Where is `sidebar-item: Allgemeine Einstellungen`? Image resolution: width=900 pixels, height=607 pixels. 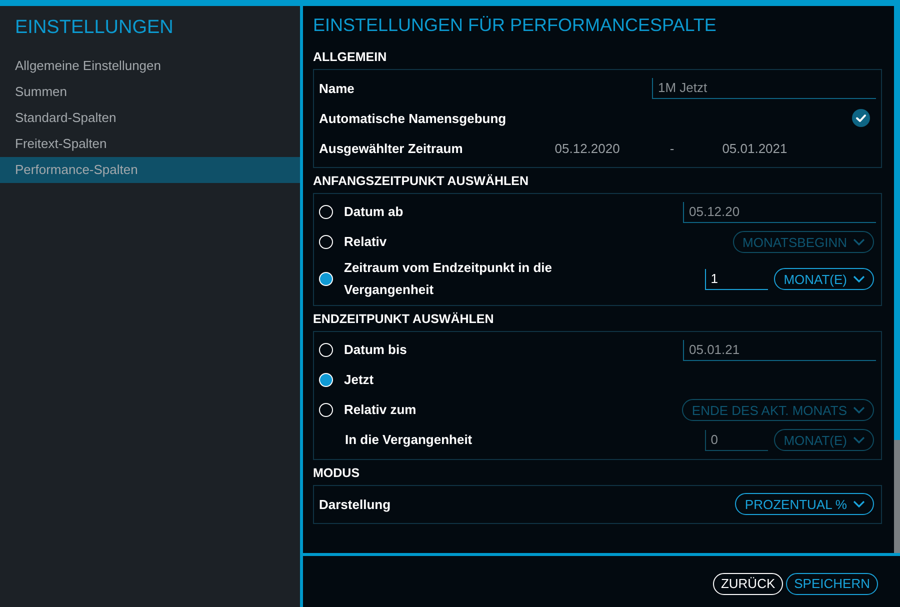
sidebar-item: Allgemeine Einstellungen is located at coordinates (150, 66).